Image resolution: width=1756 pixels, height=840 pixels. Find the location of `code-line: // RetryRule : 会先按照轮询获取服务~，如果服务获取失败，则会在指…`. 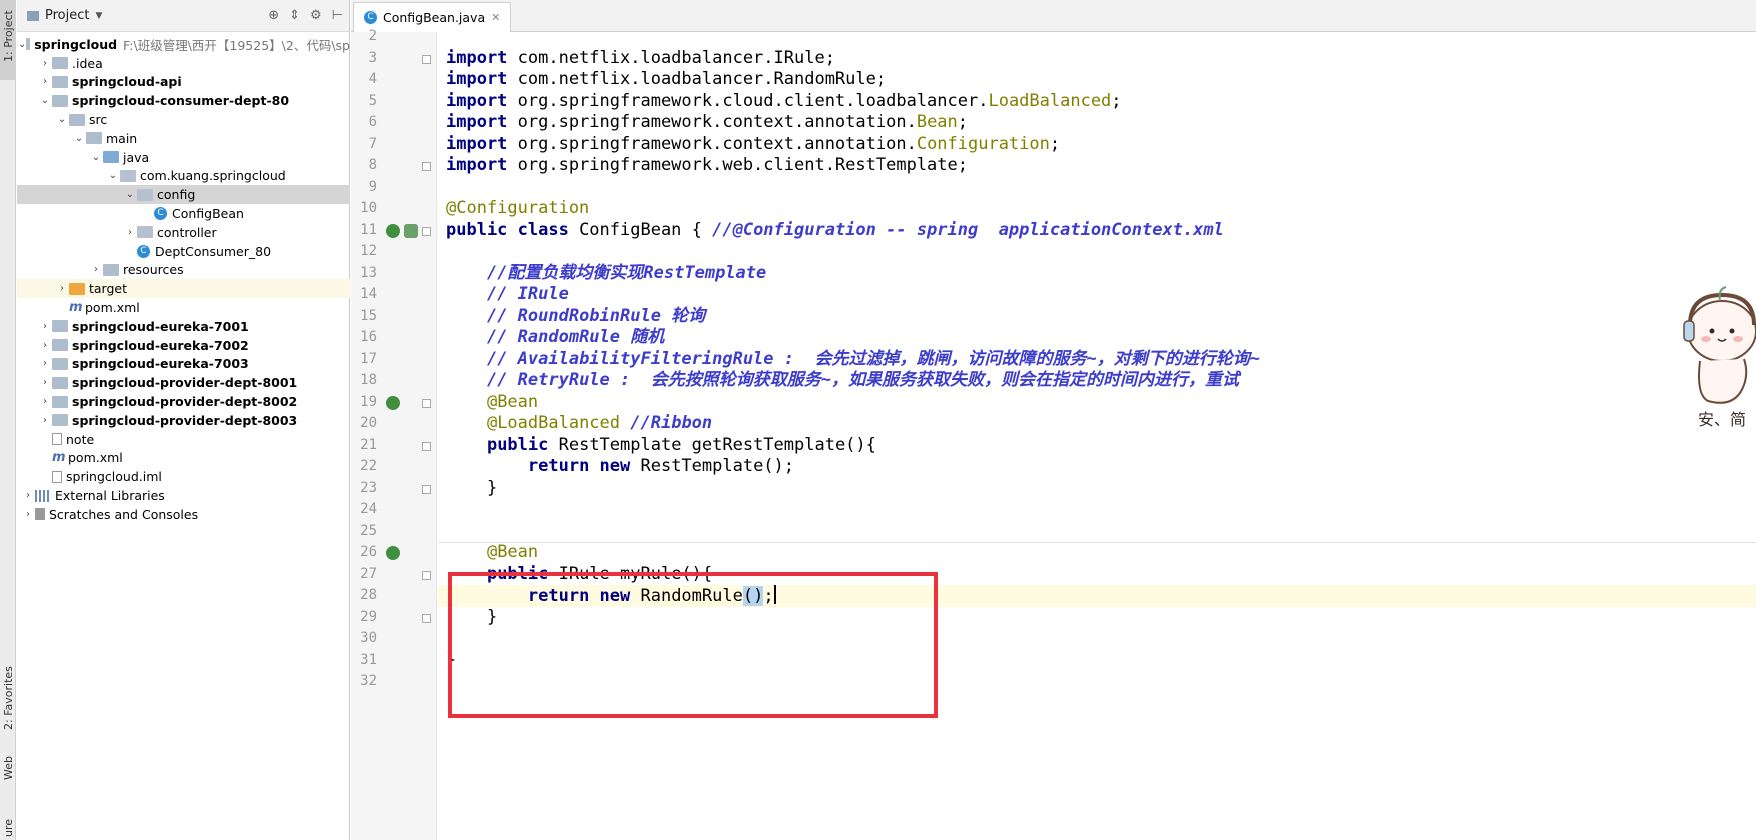

code-line: // RetryRule : 会先按照轮询获取服务~，如果服务获取失败，则会在指… is located at coordinates (842, 381).